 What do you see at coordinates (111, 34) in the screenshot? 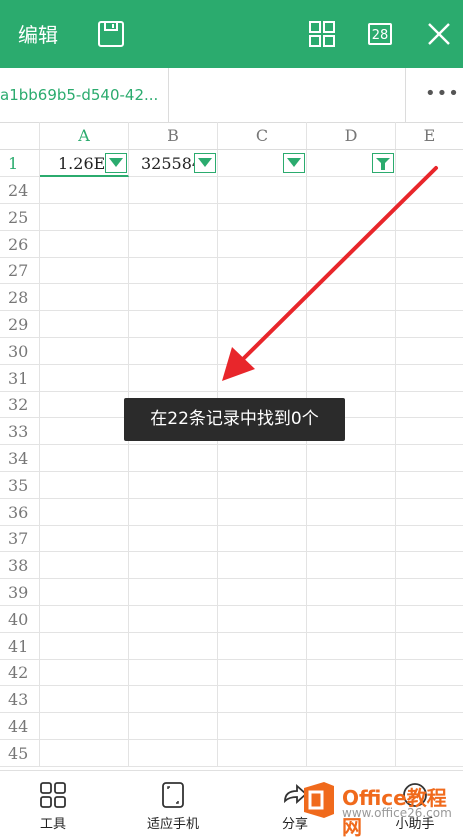
I see `save-icon` at bounding box center [111, 34].